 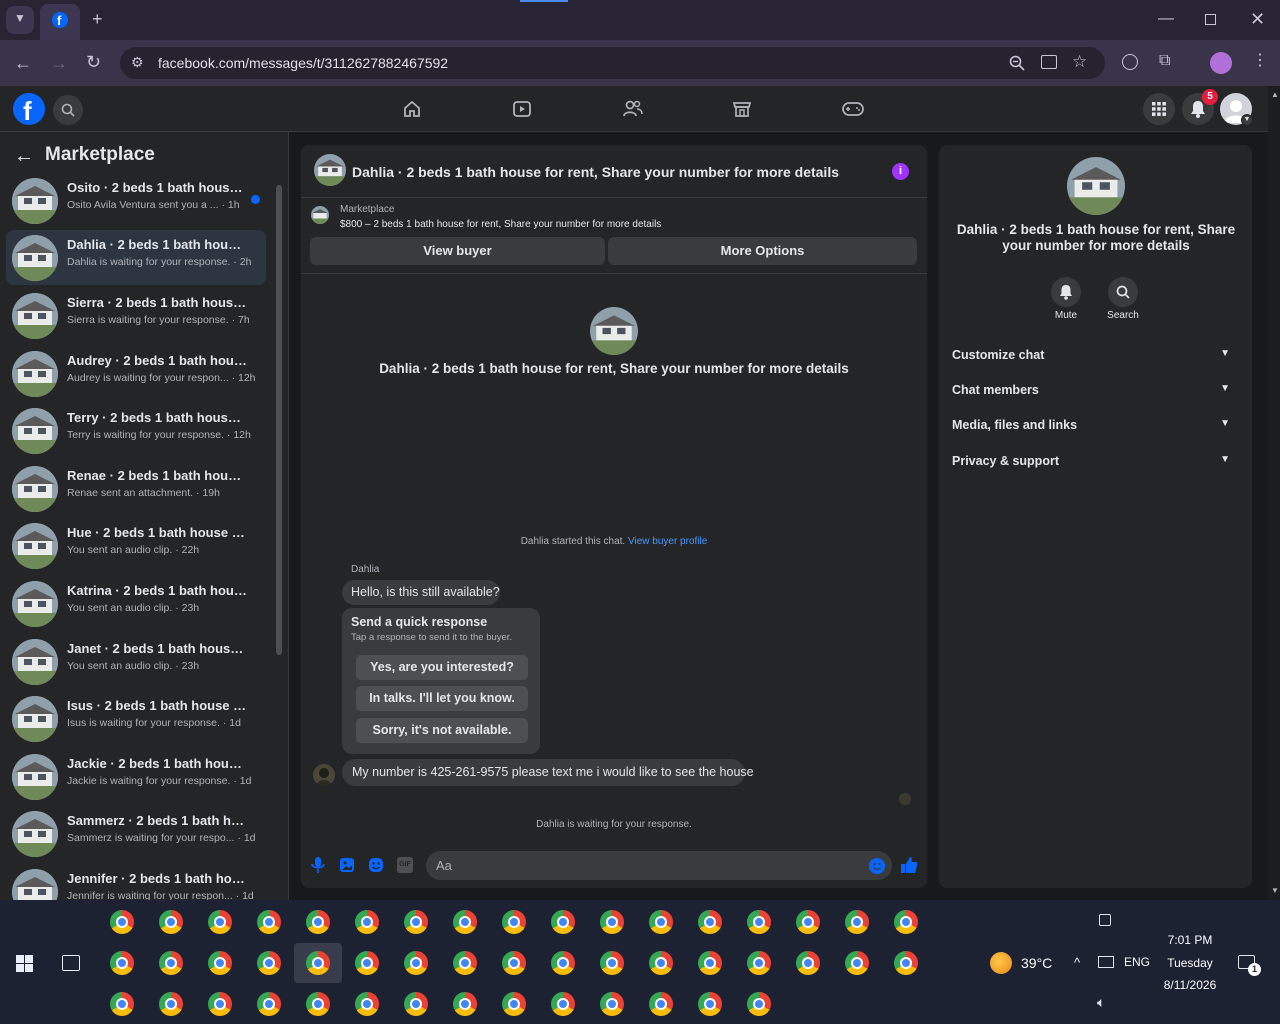 What do you see at coordinates (1137, 962) in the screenshot?
I see `language-indicator: ENG` at bounding box center [1137, 962].